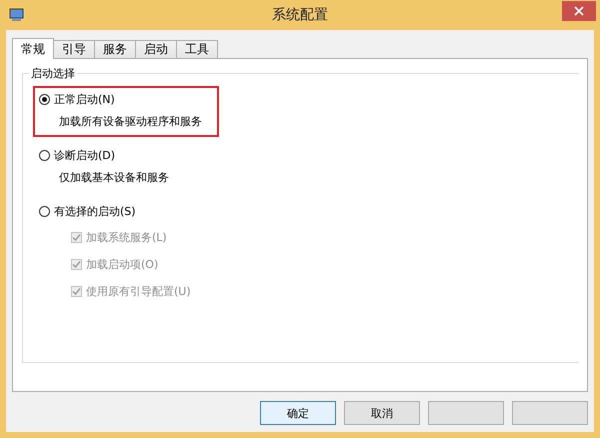 This screenshot has width=600, height=438. What do you see at coordinates (95, 211) in the screenshot?
I see `radio-label: 有选择的启动(S)` at bounding box center [95, 211].